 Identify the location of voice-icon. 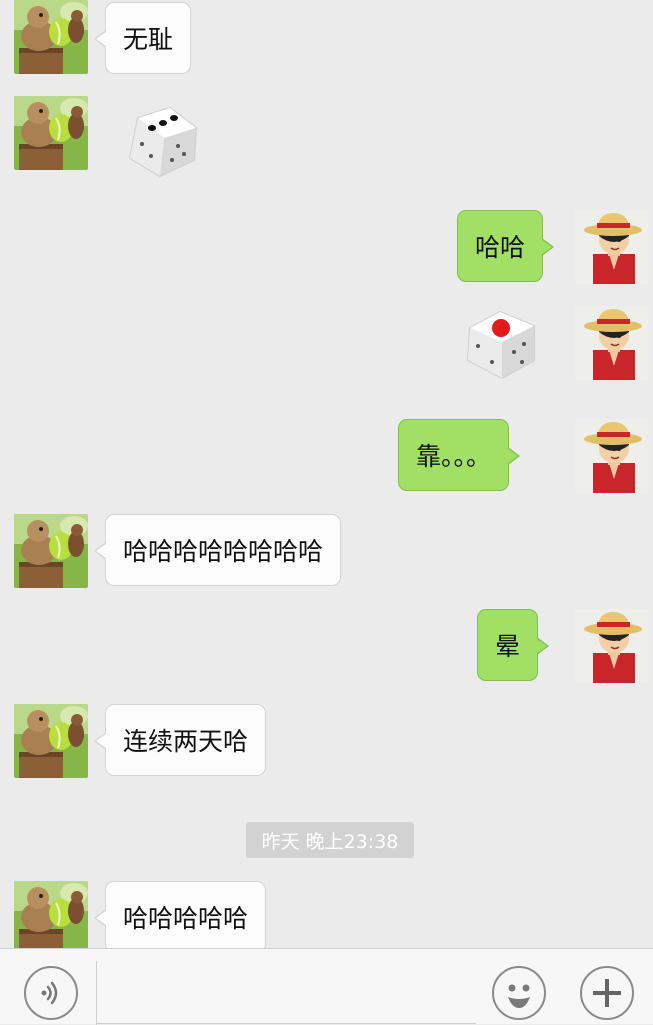
(49, 993).